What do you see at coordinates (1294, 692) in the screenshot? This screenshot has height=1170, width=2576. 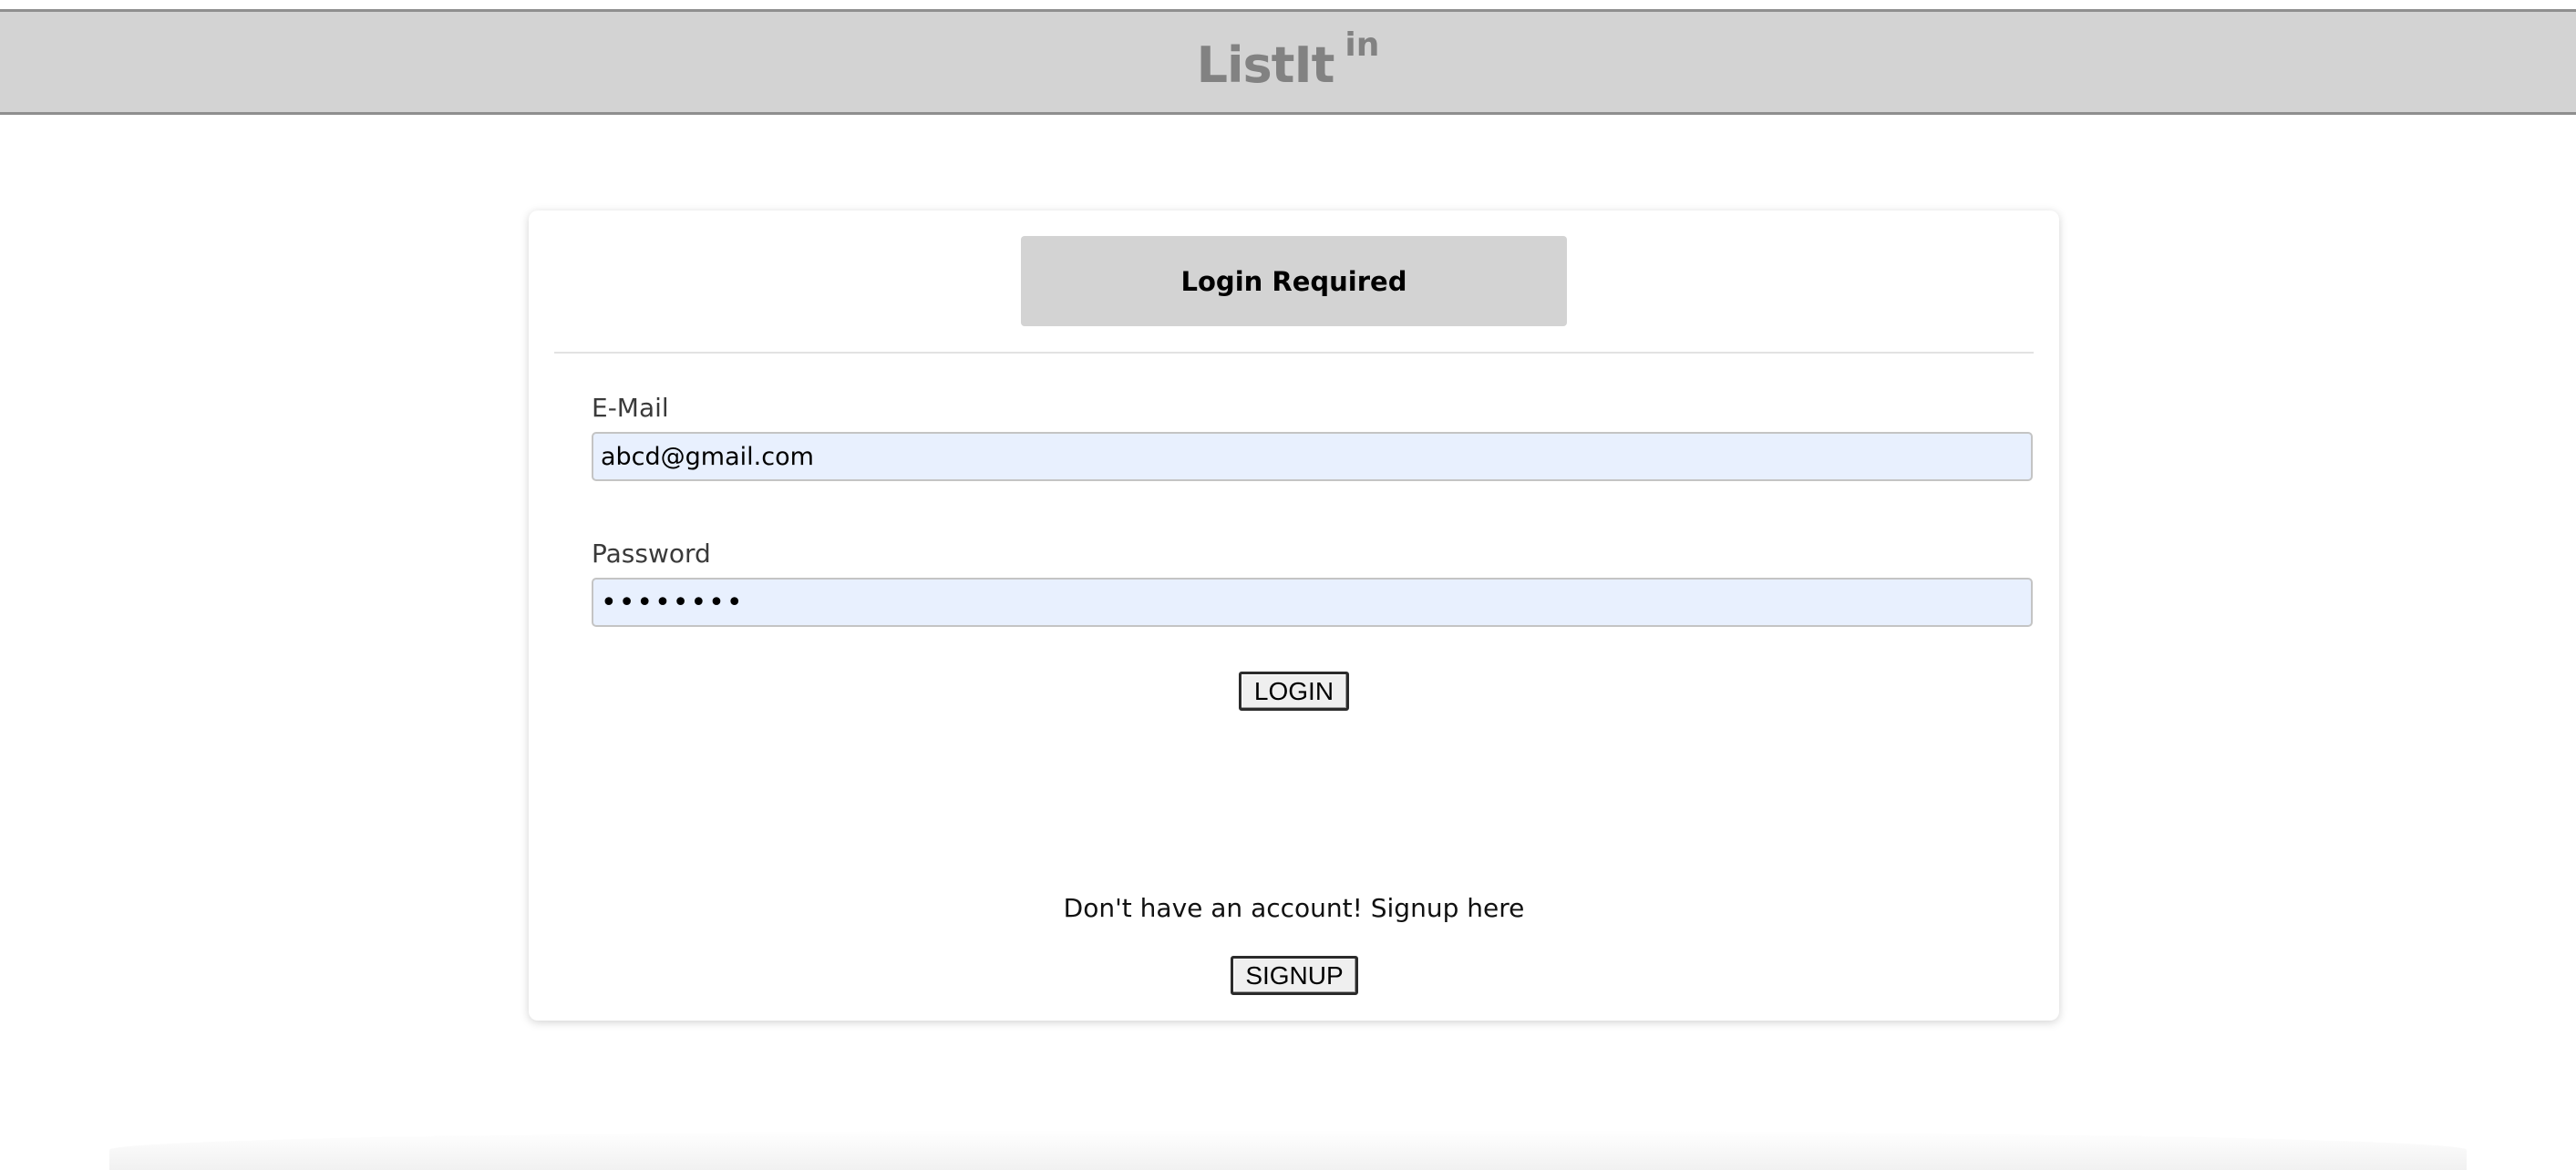 I see `login-button: LOGIN` at bounding box center [1294, 692].